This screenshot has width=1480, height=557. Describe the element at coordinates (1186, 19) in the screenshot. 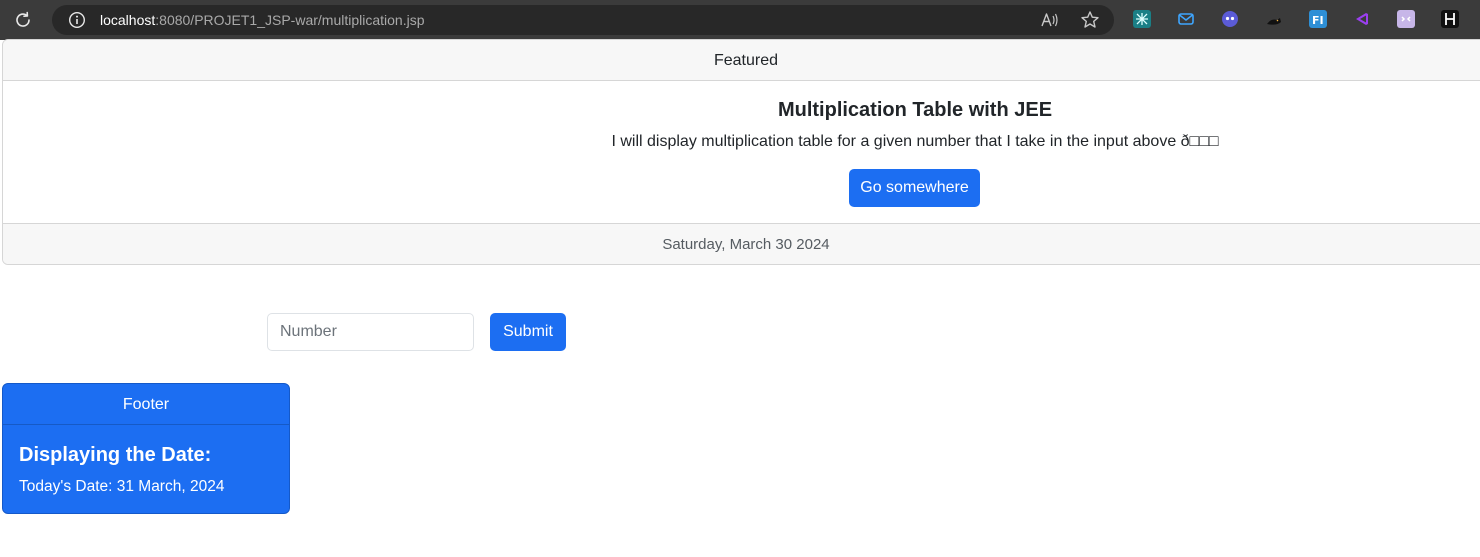

I see `mail-extension-icon` at that location.